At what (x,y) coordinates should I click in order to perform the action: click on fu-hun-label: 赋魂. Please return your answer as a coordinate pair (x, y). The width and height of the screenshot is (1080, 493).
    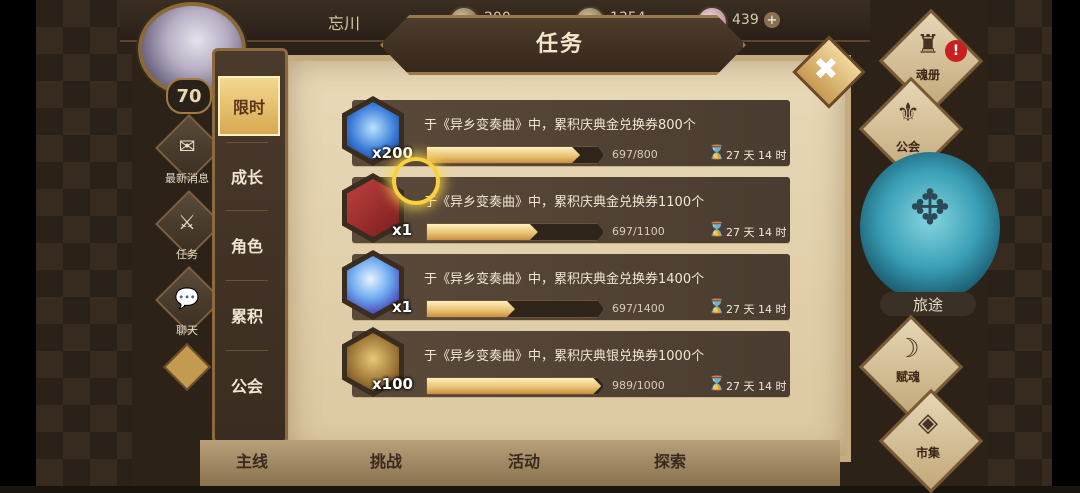
    Looking at the image, I should click on (907, 377).